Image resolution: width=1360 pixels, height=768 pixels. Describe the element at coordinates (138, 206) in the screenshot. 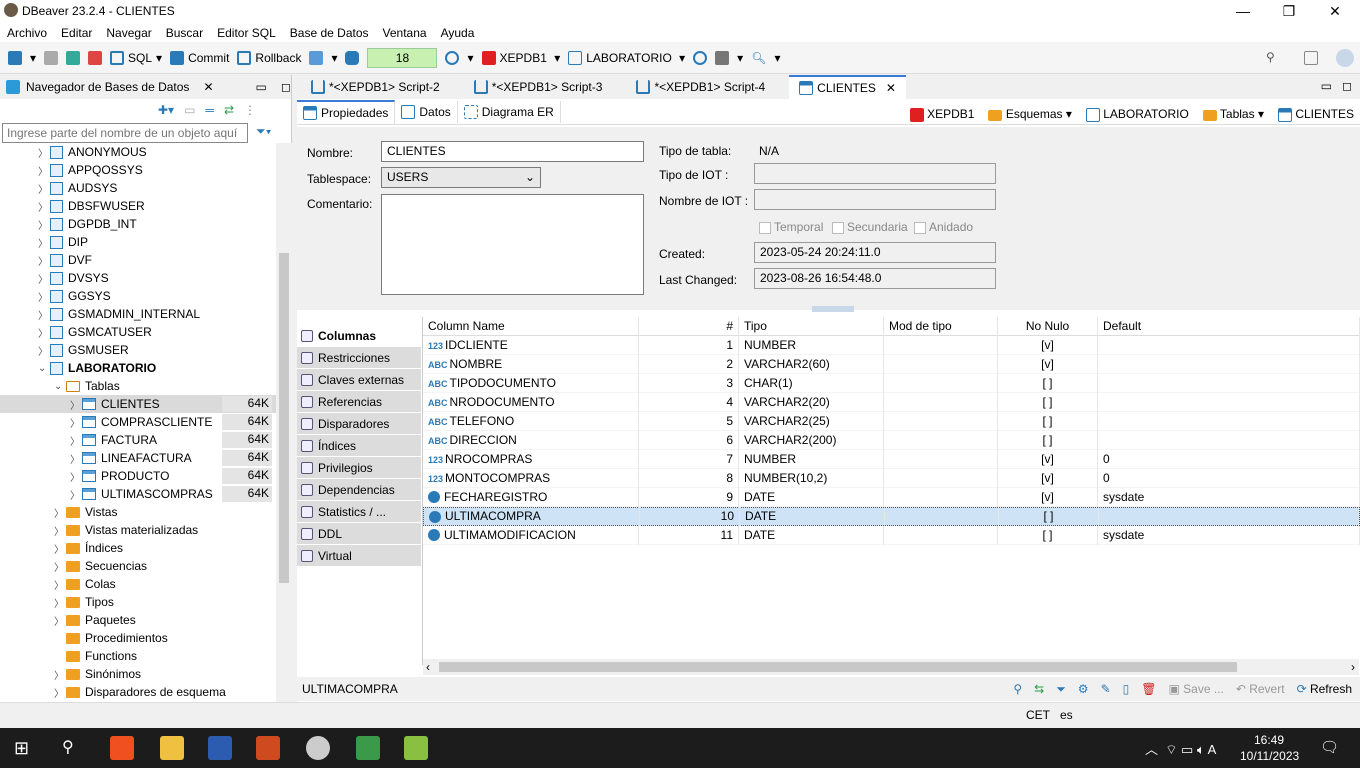

I see `tree-item-schema: 〉 DBSFWUSER` at that location.